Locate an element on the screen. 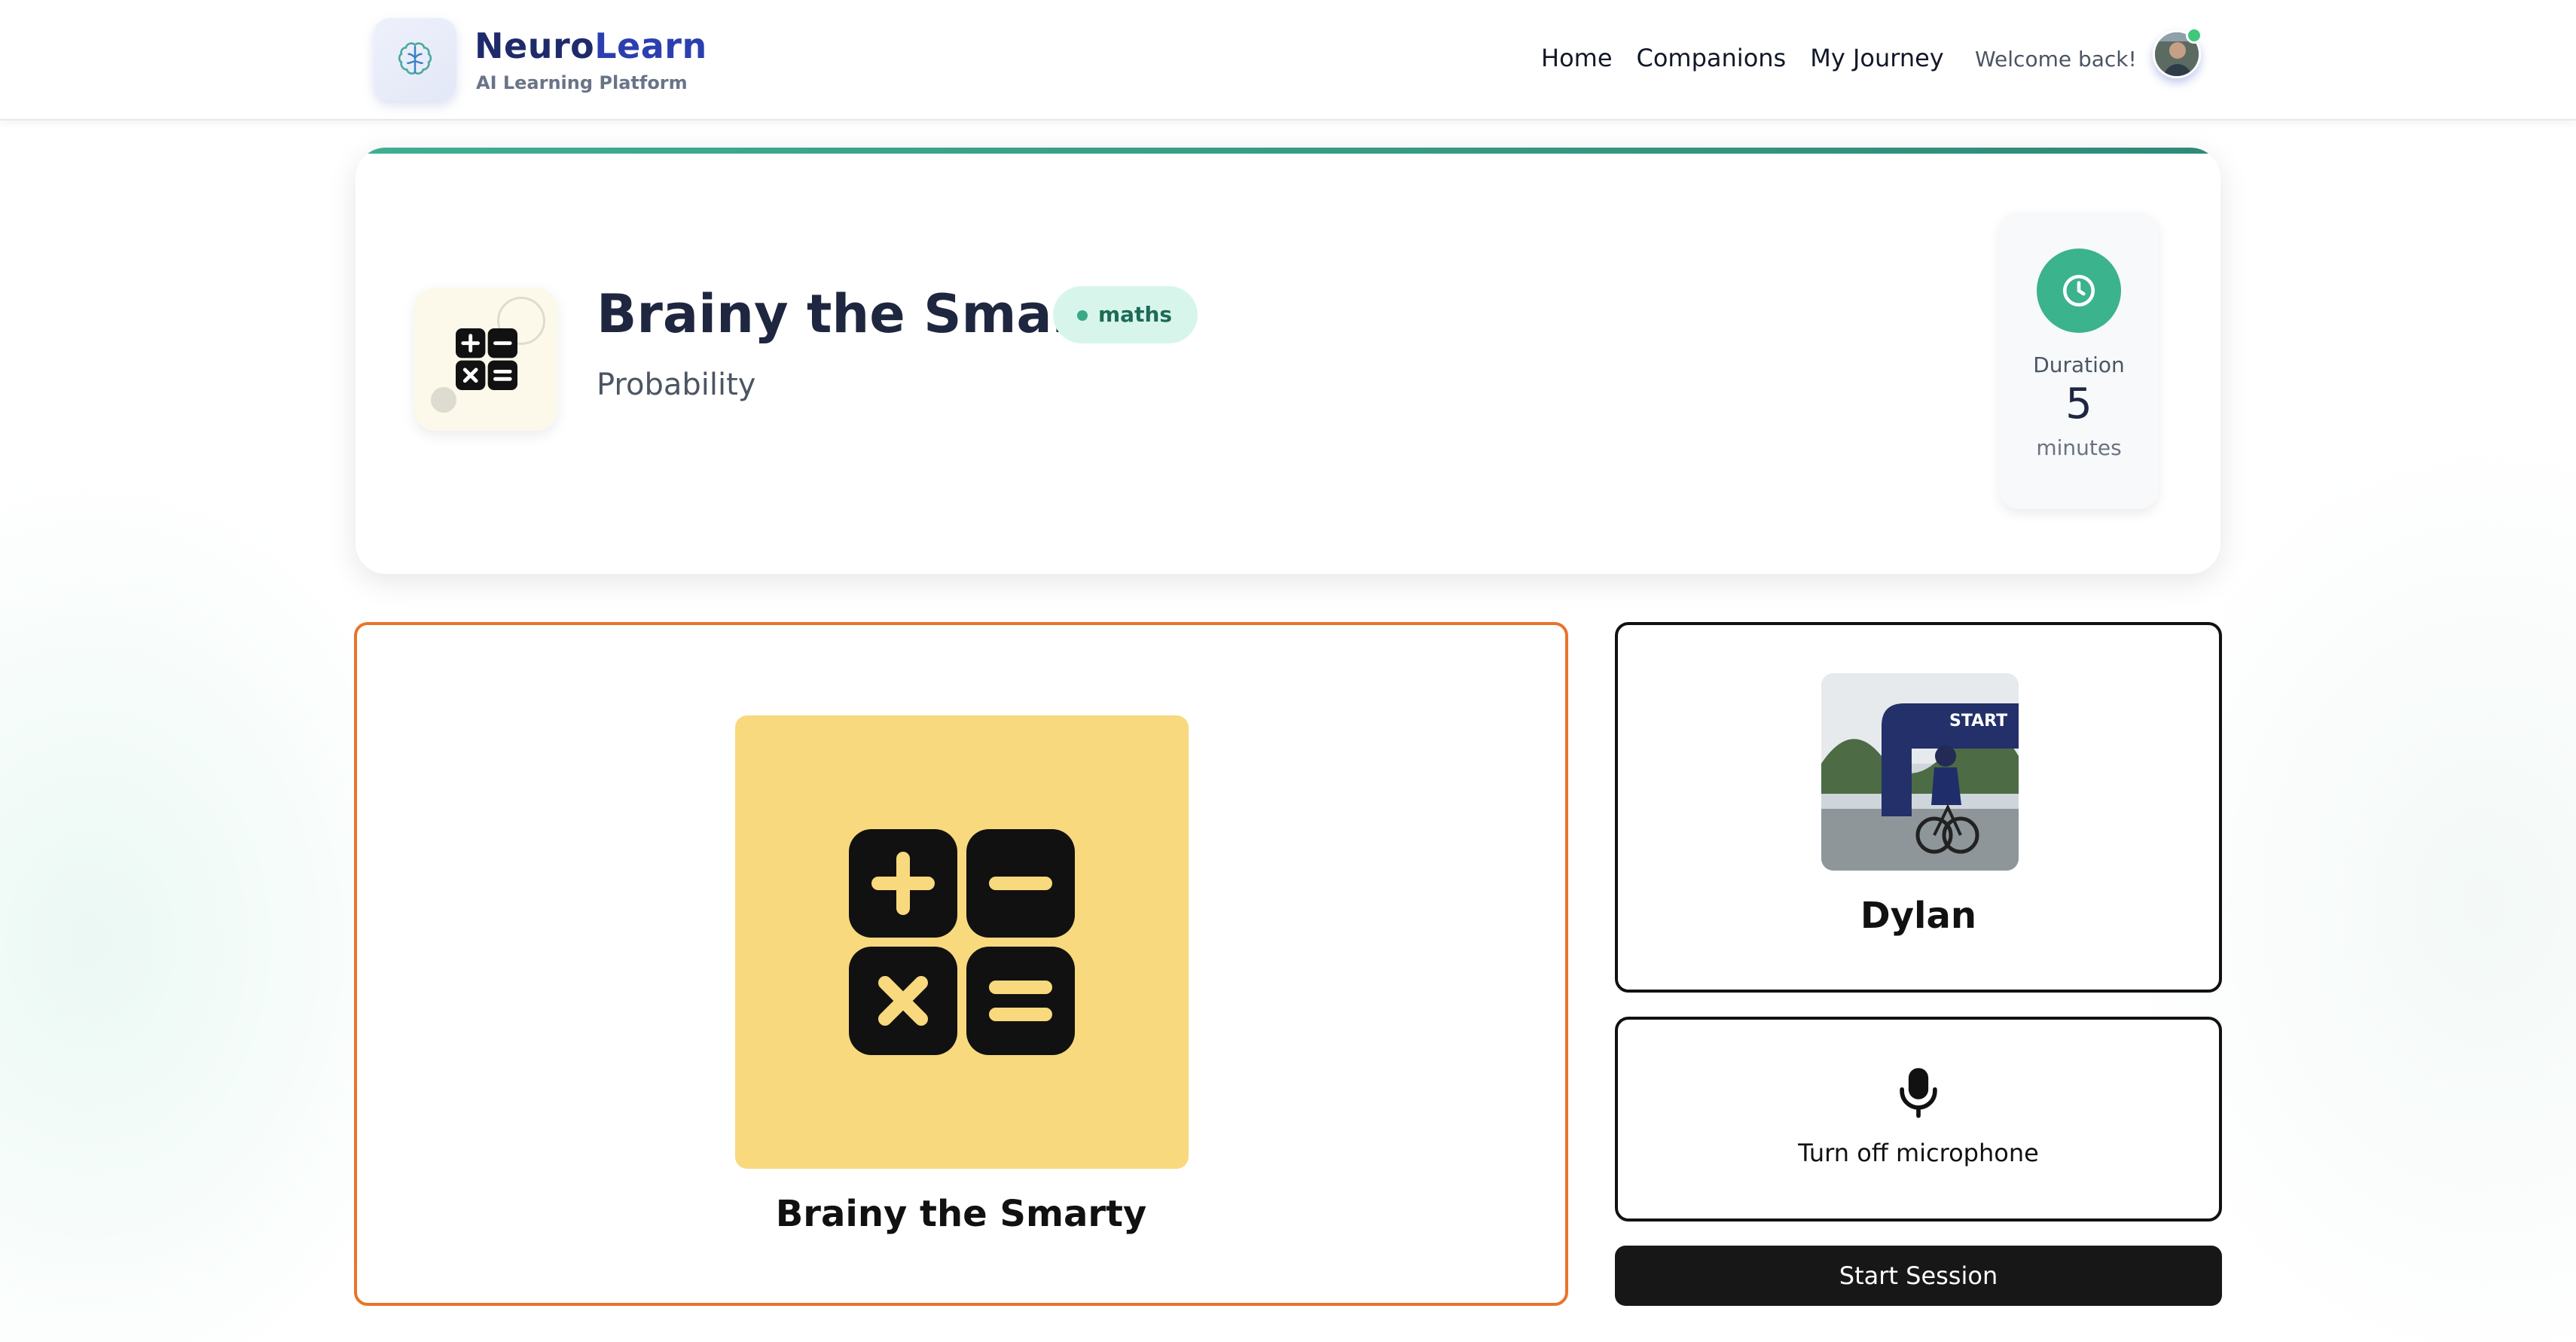 The height and width of the screenshot is (1342, 2576). microphone-icon is located at coordinates (1919, 1093).